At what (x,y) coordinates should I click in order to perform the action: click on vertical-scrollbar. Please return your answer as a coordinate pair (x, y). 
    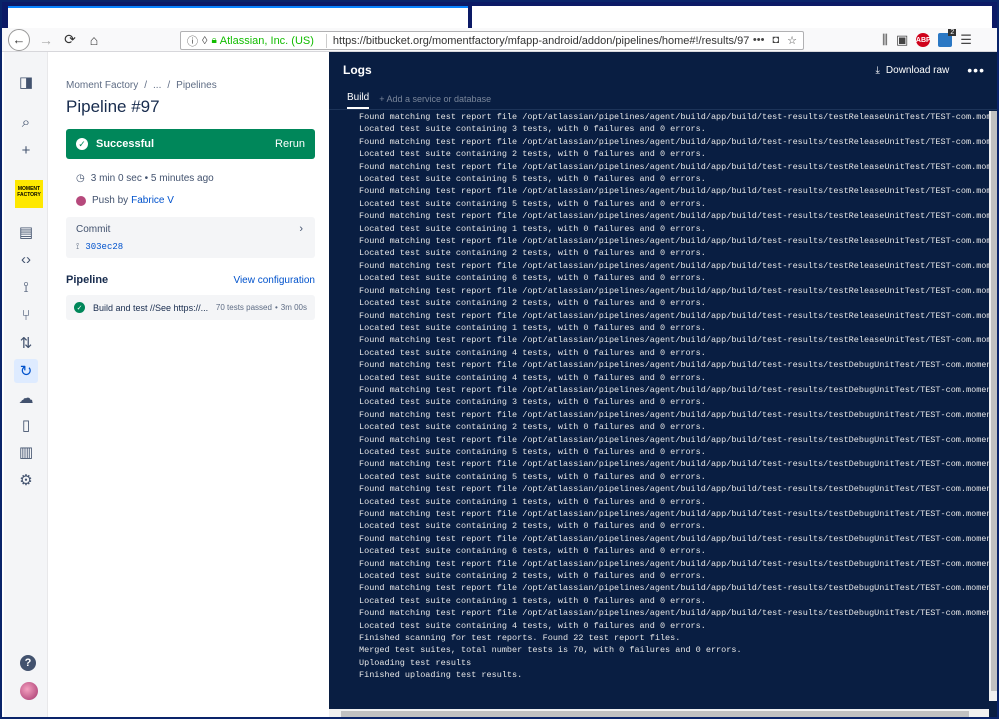
    Looking at the image, I should click on (993, 406).